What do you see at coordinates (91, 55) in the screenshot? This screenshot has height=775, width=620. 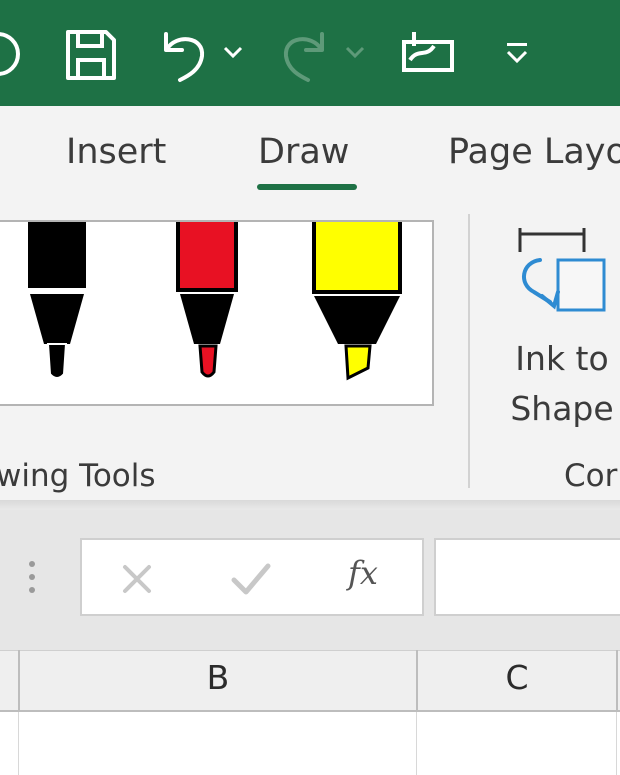 I see `save-icon` at bounding box center [91, 55].